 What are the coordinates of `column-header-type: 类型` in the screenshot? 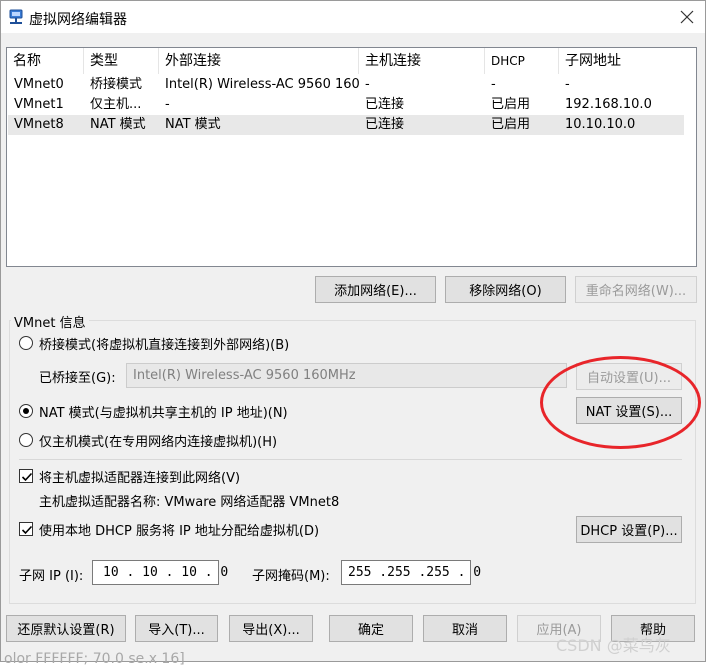 It's located at (121, 61).